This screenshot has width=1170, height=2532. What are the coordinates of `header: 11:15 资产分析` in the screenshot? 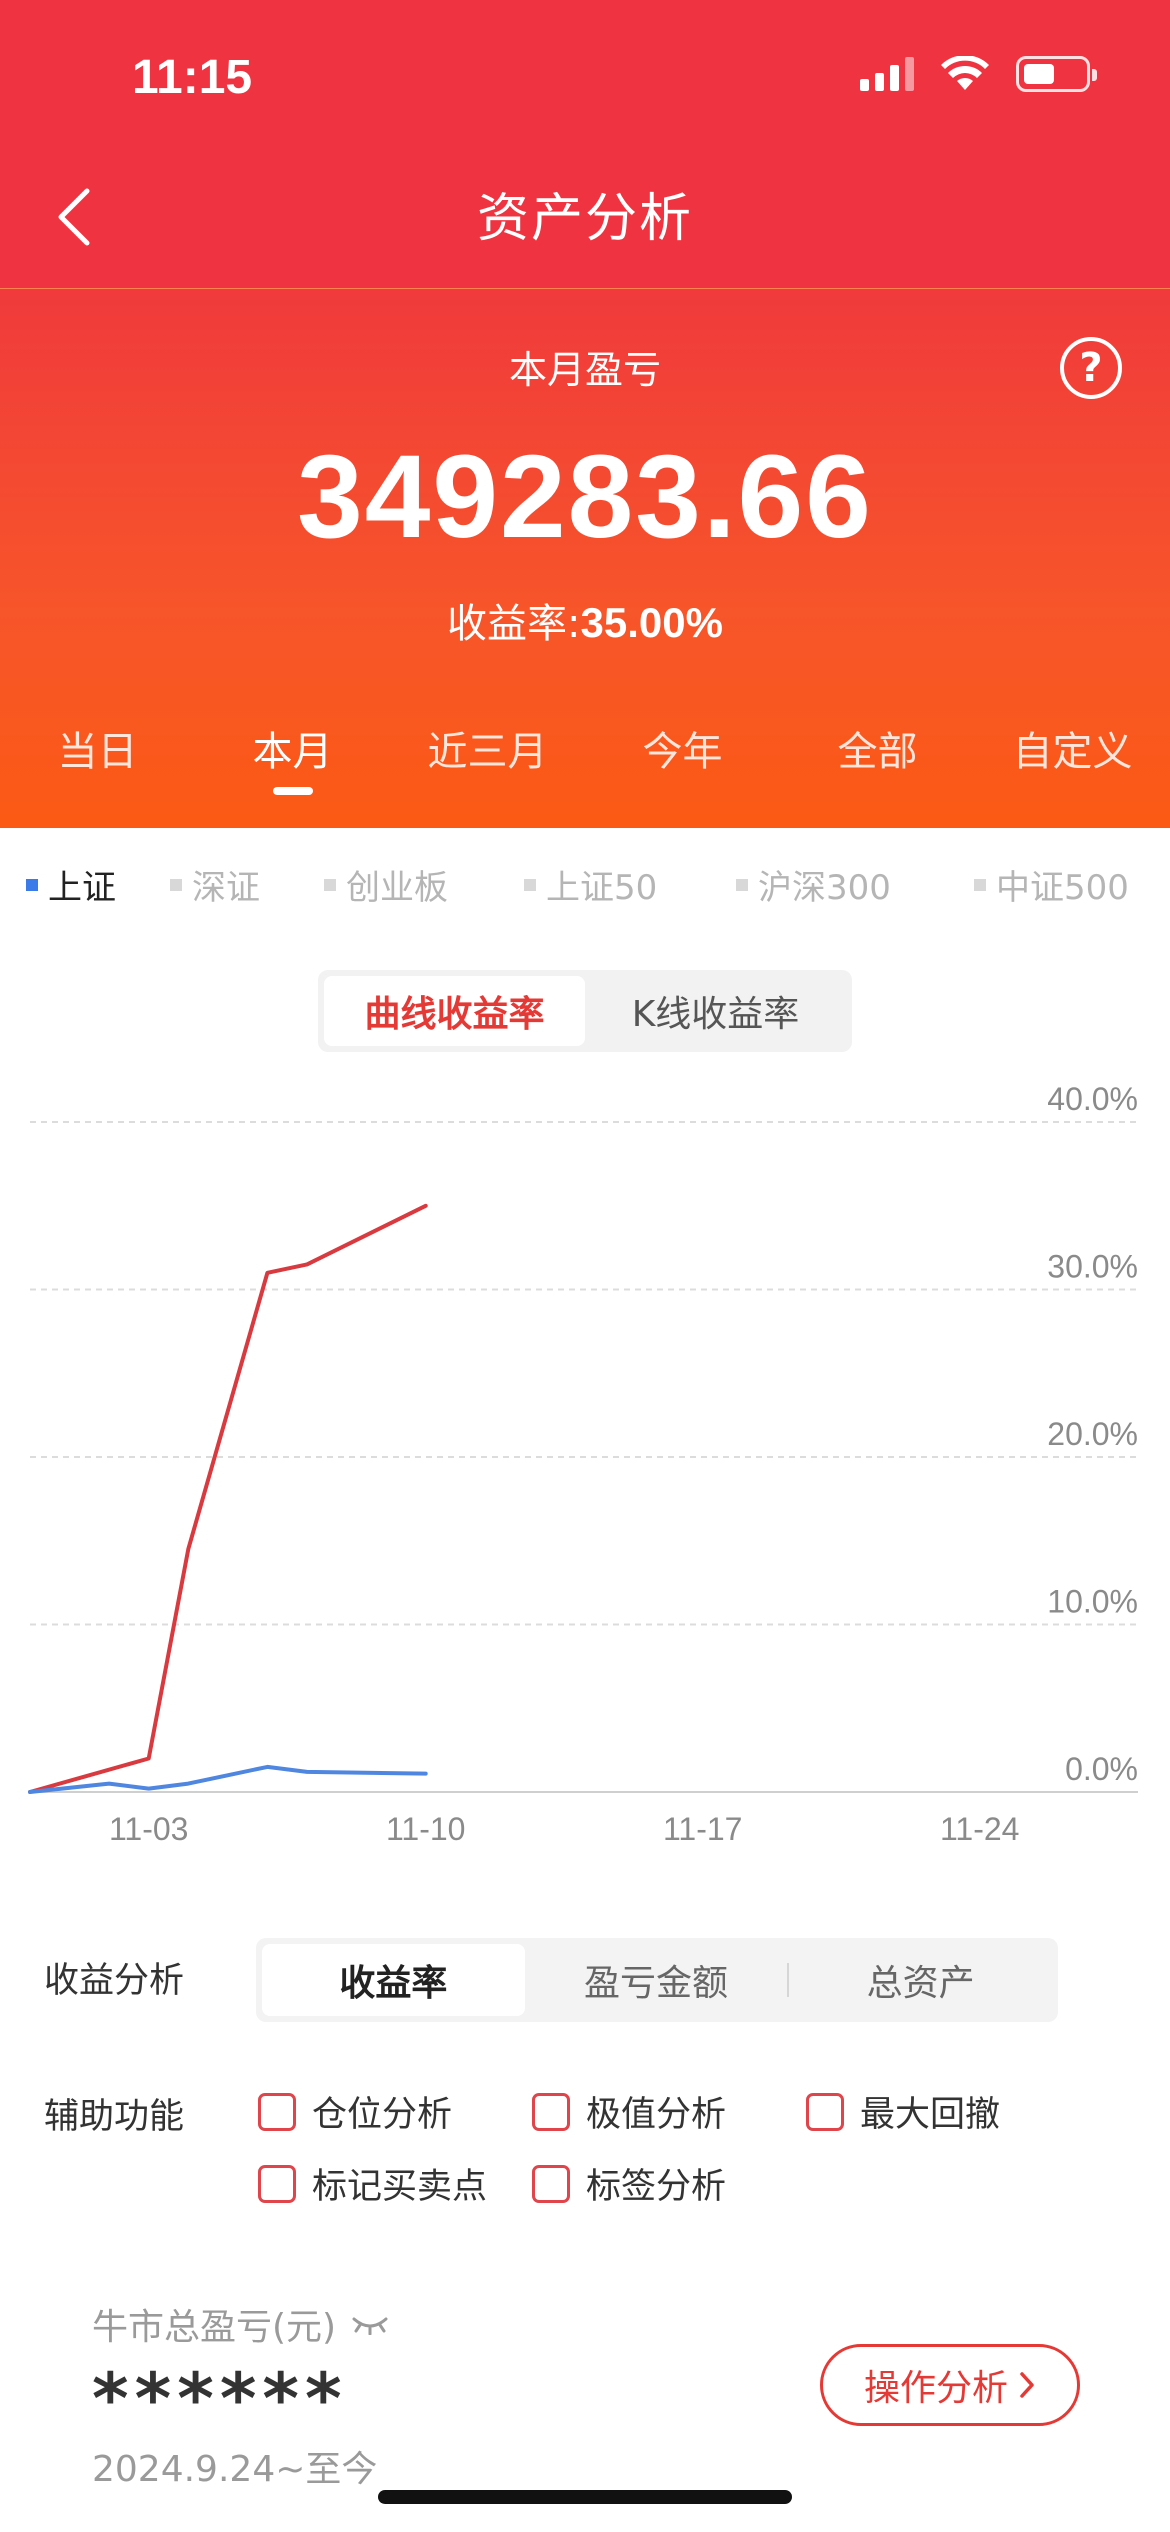 It's located at (585, 144).